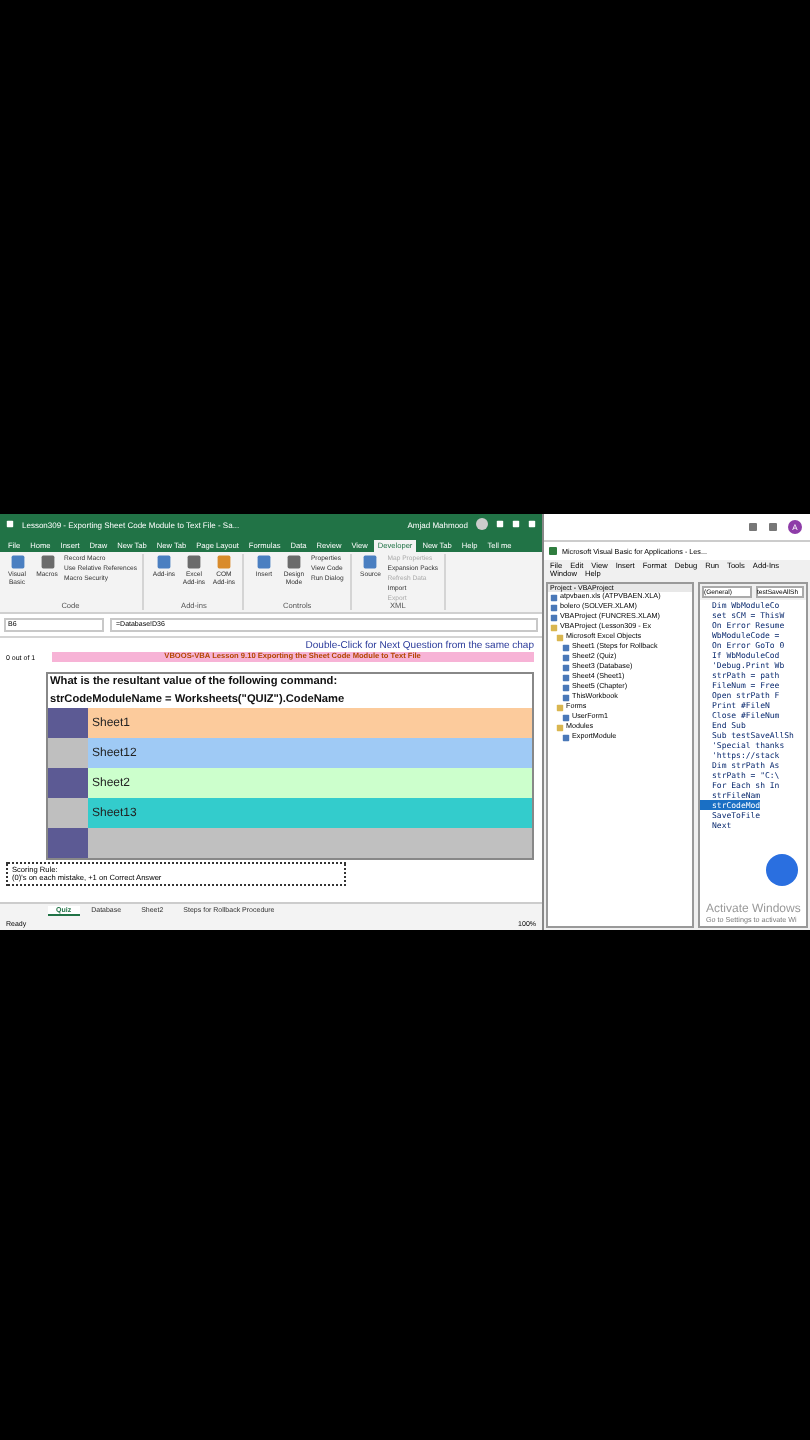 This screenshot has width=810, height=1440. I want to click on avatar-icon, so click(482, 524).